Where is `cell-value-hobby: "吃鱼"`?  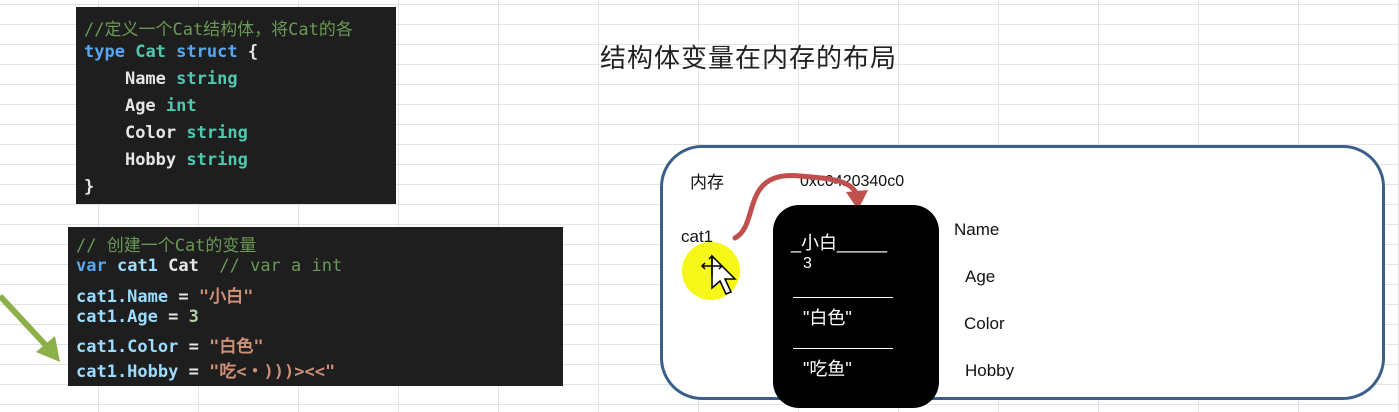 cell-value-hobby: "吃鱼" is located at coordinates (827, 369).